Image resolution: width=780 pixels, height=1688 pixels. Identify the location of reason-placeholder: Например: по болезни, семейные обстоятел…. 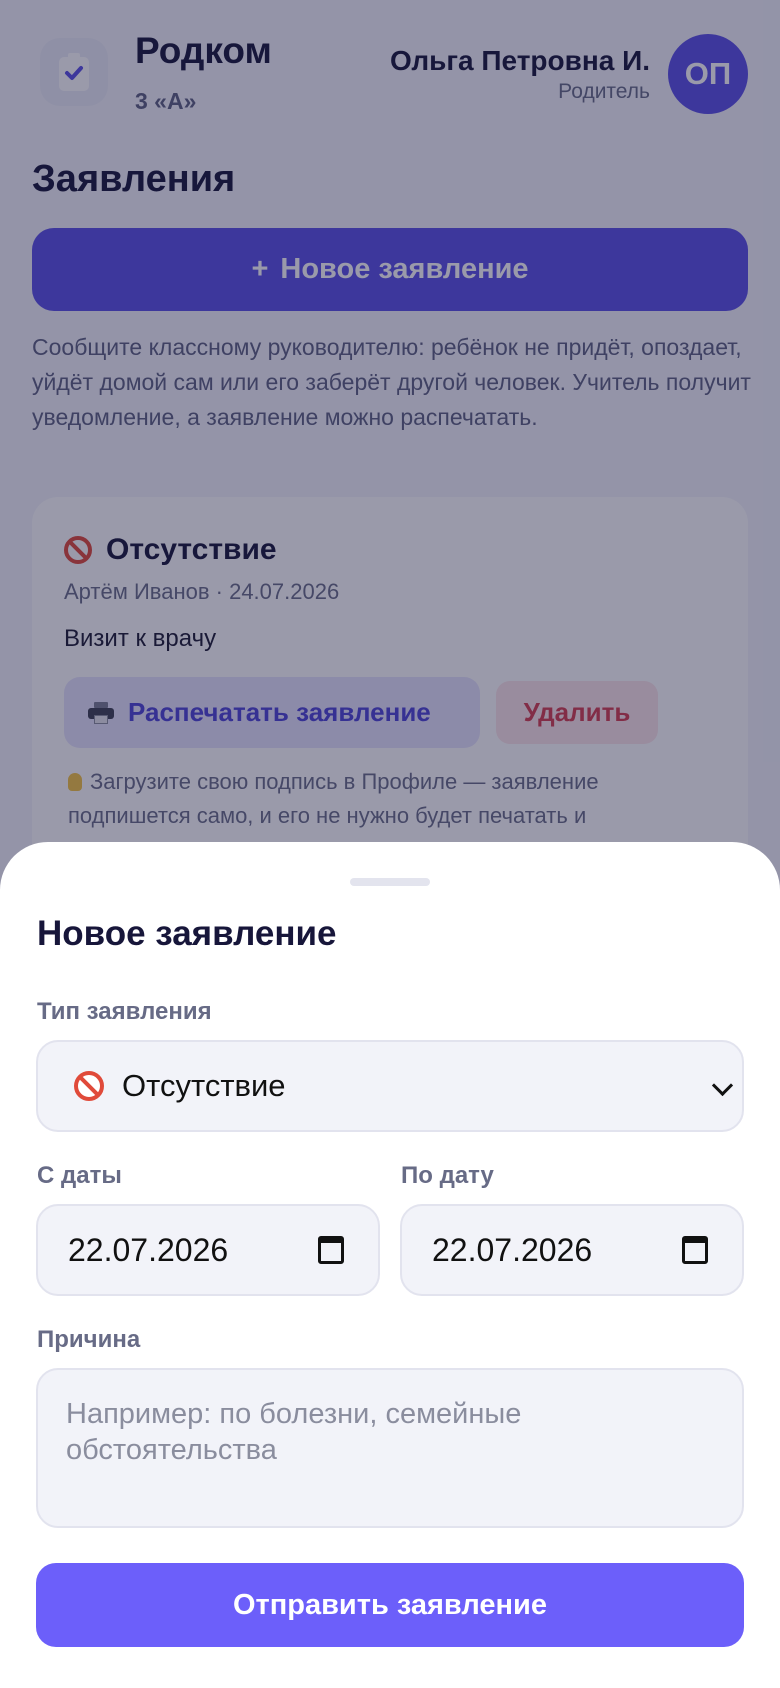
(294, 1432).